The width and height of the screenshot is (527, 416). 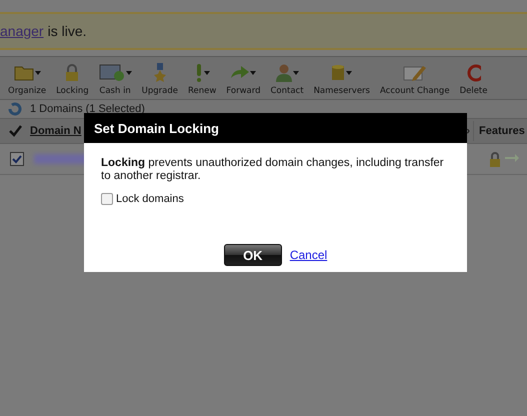 I want to click on exclamation-icon, so click(x=198, y=73).